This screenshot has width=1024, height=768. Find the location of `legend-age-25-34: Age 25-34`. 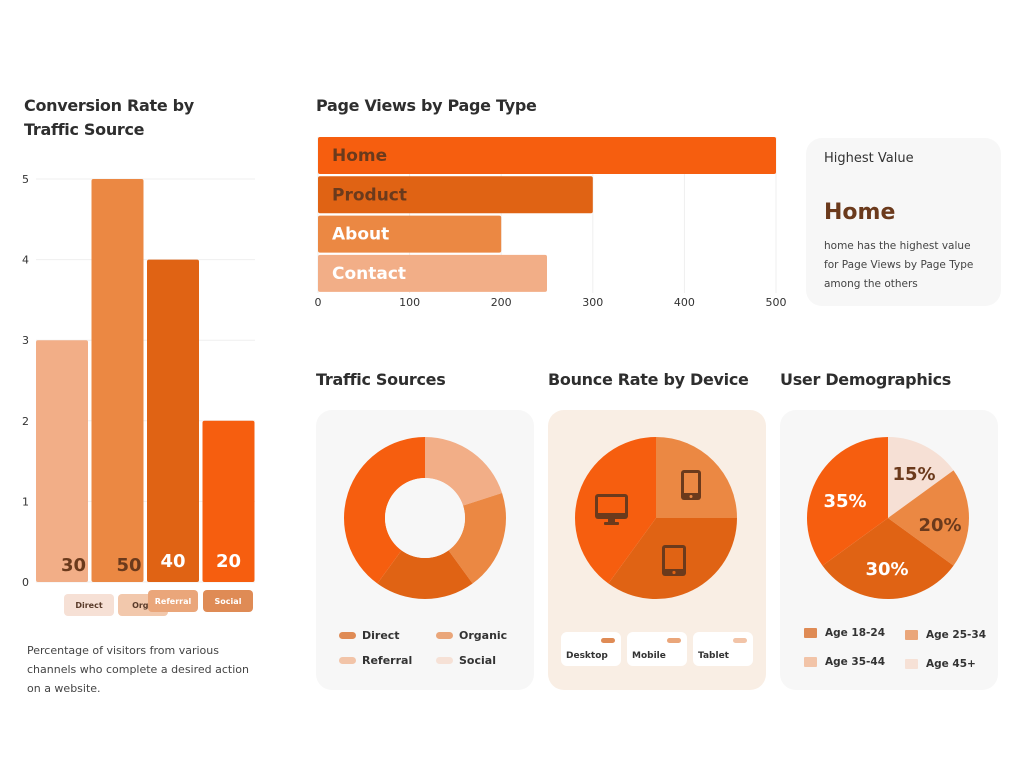

legend-age-25-34: Age 25-34 is located at coordinates (945, 635).